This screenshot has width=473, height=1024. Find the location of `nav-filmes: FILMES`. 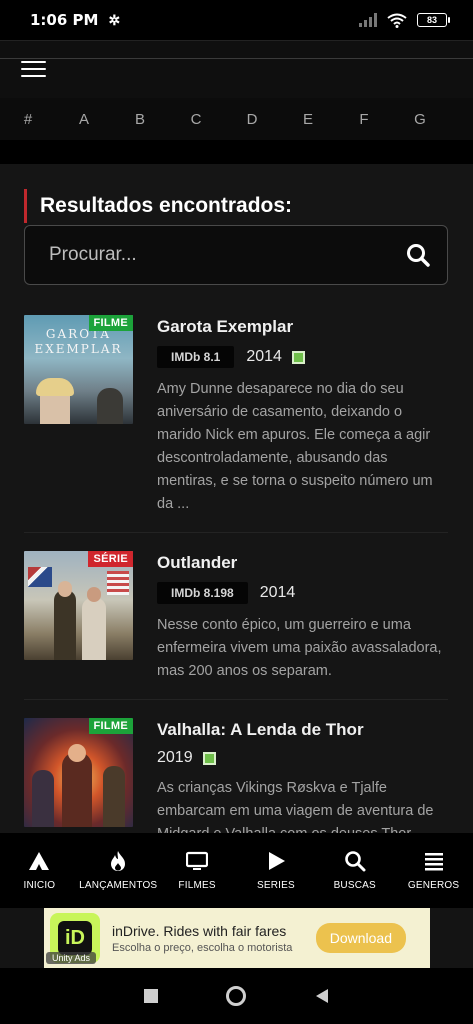

nav-filmes: FILMES is located at coordinates (197, 870).